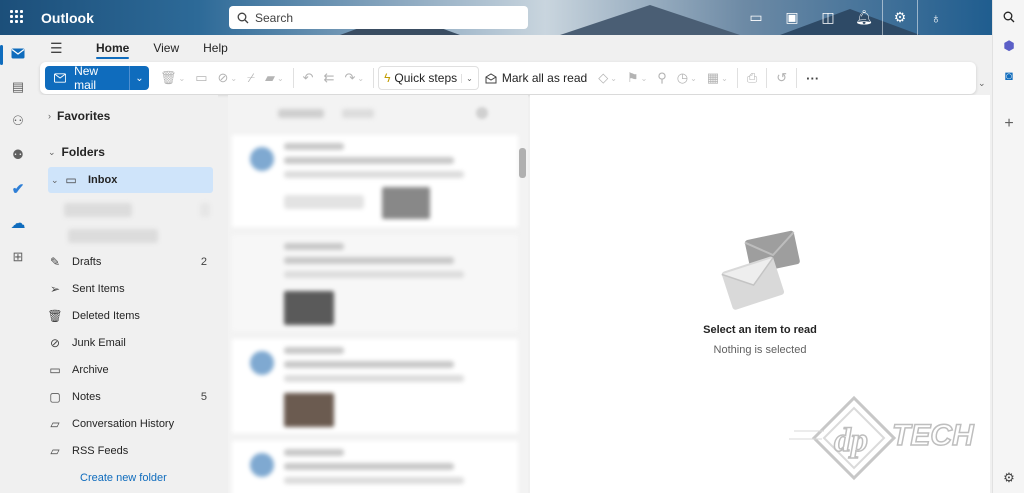  What do you see at coordinates (130, 451) in the screenshot?
I see `folder-rss-feeds: ▱ RSS Feeds` at bounding box center [130, 451].